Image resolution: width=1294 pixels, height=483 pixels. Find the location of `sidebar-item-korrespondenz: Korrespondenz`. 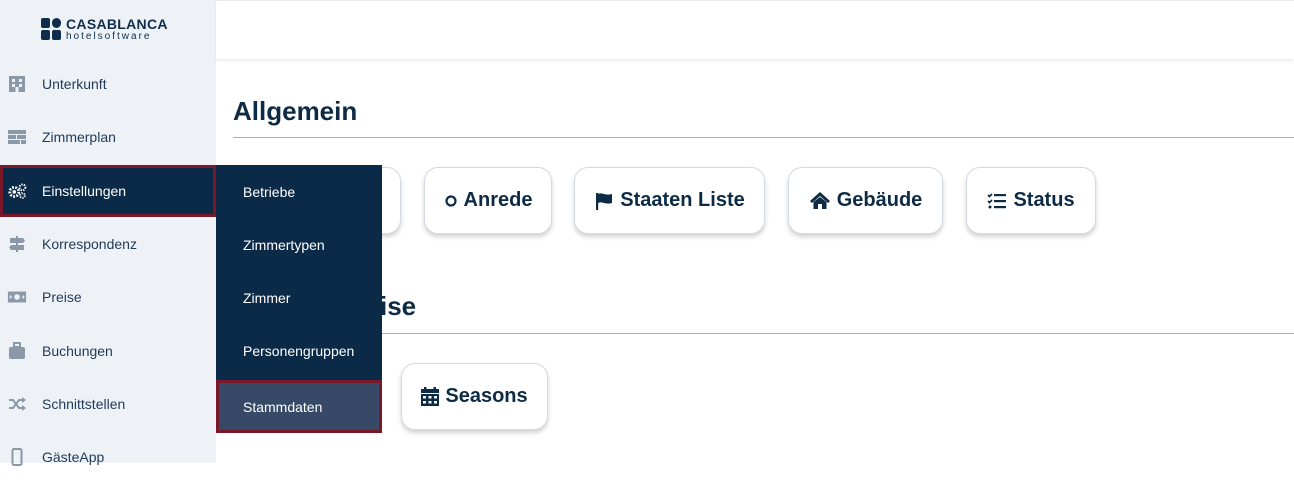

sidebar-item-korrespondenz: Korrespondenz is located at coordinates (108, 244).